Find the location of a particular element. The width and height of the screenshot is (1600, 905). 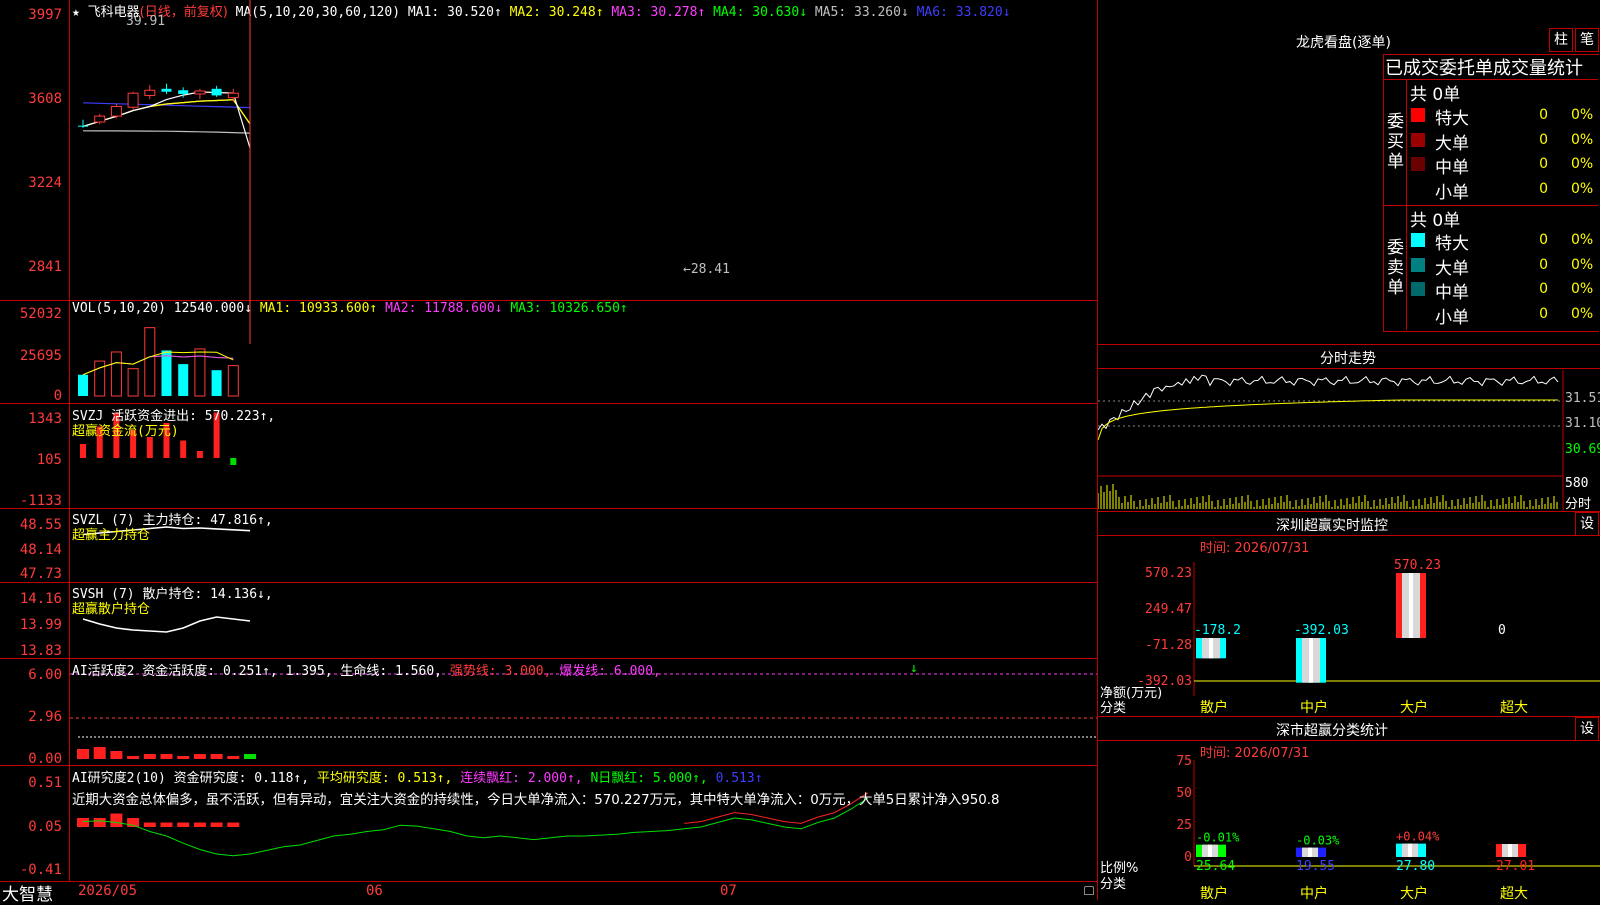

arrow-down-icon: ↓ is located at coordinates (914, 668).